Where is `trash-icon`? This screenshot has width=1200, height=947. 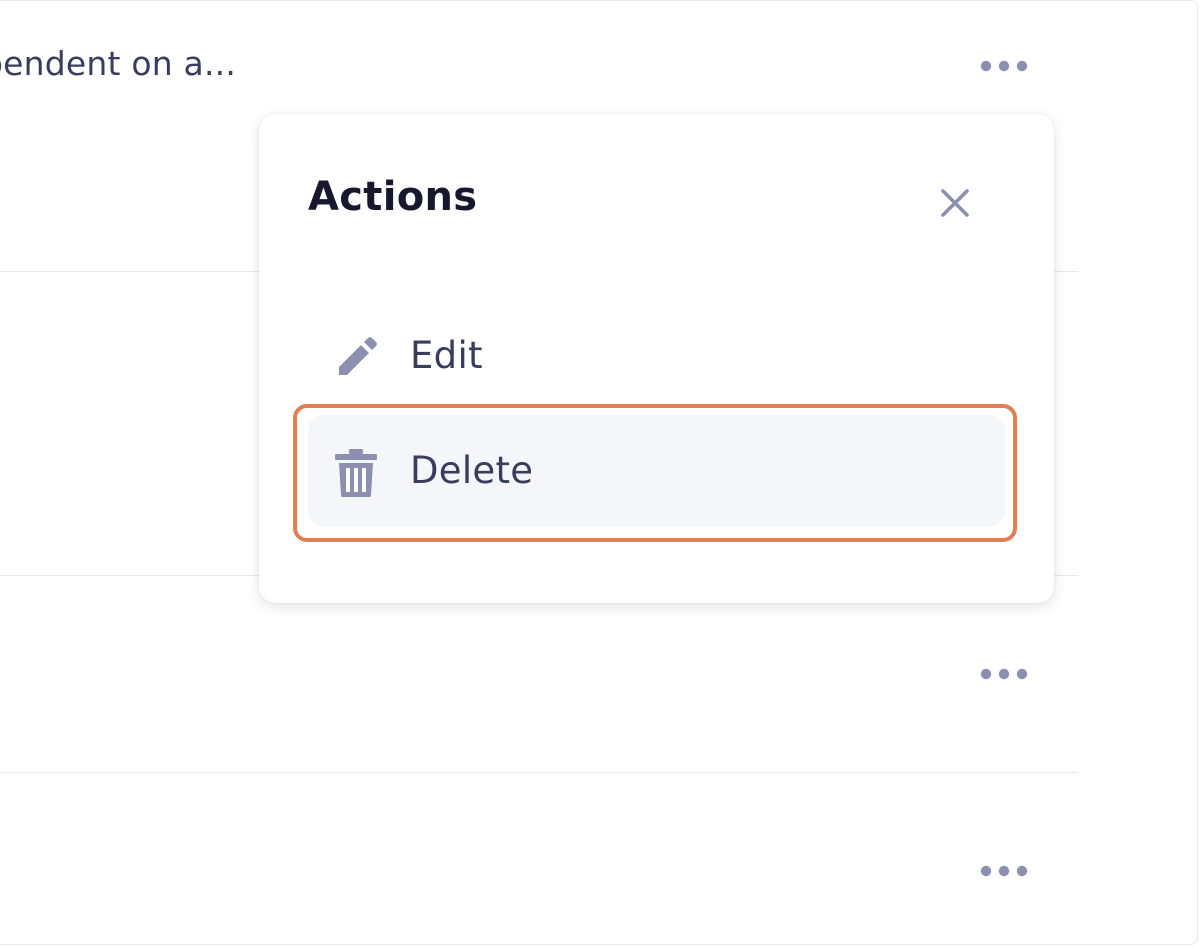
trash-icon is located at coordinates (356, 473).